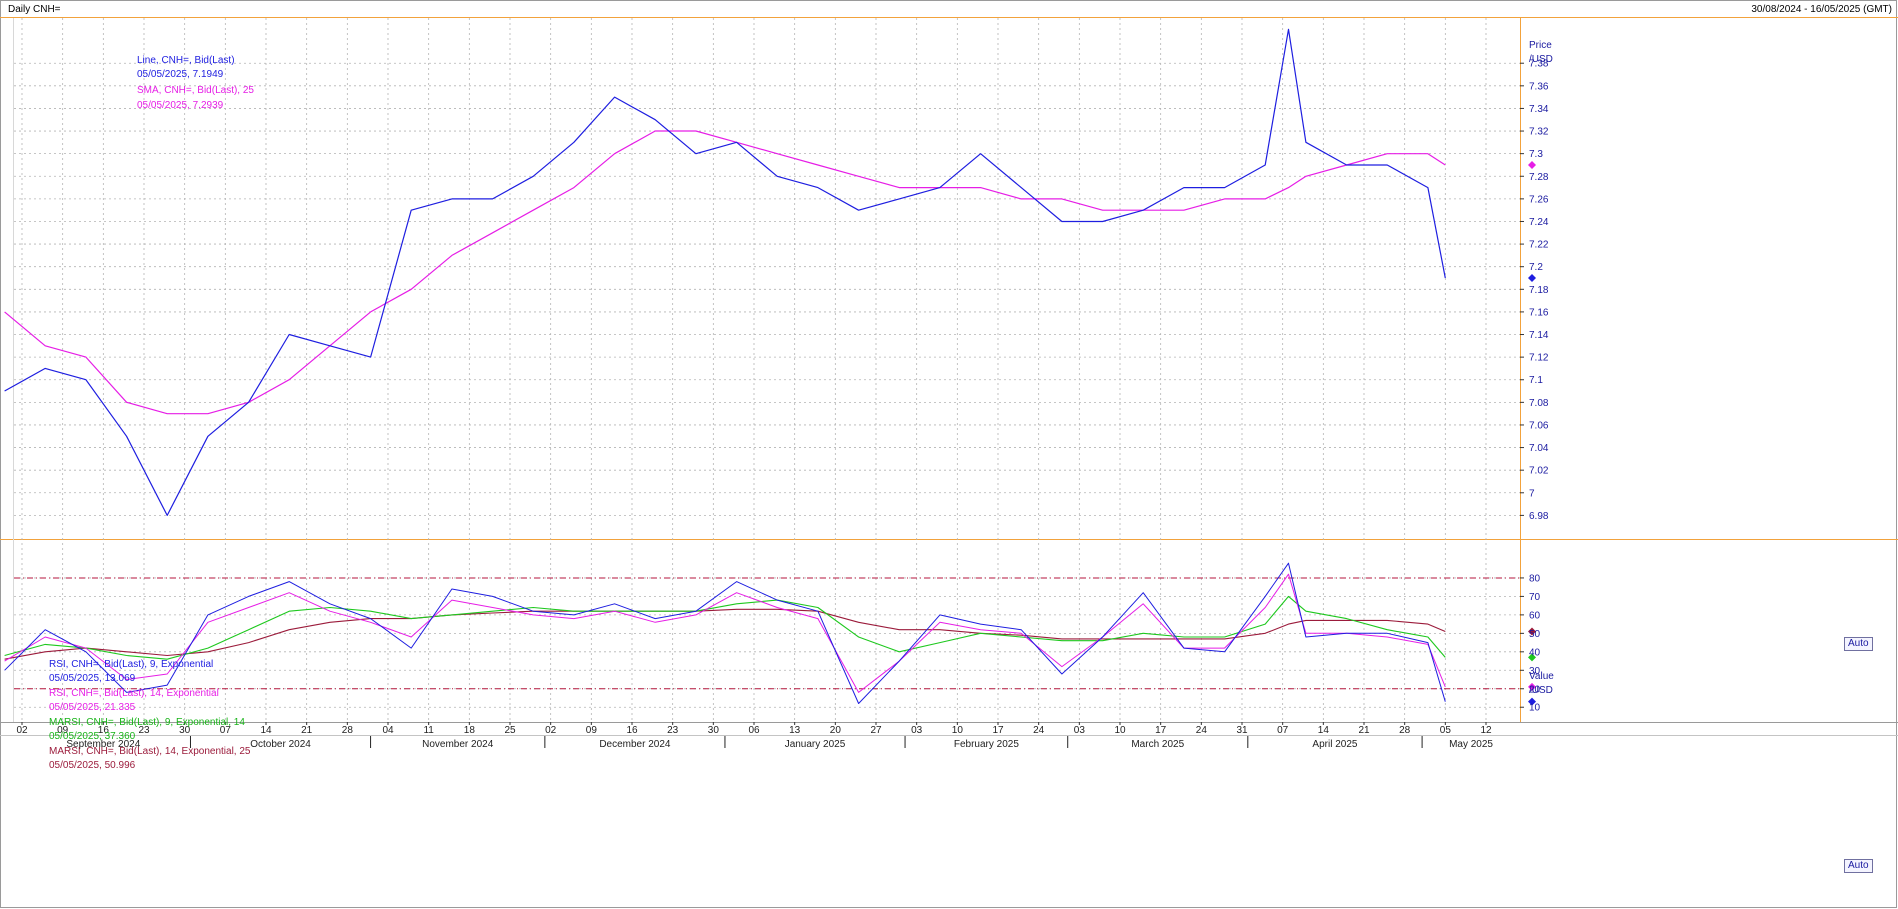 The height and width of the screenshot is (909, 1898). I want to click on rsi9-legend-label: RSI, CNH=, Bid(Last), 9, Exponential, so click(131, 664).